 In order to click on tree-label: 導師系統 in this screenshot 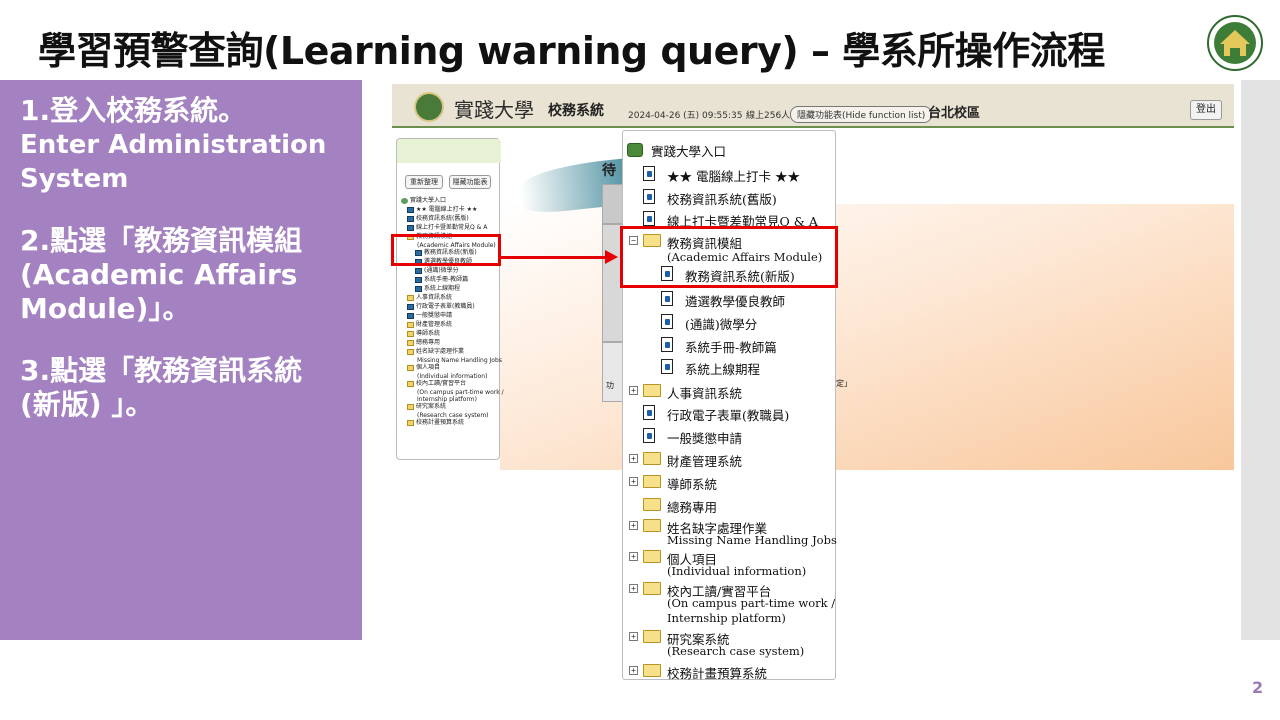, I will do `click(692, 484)`.